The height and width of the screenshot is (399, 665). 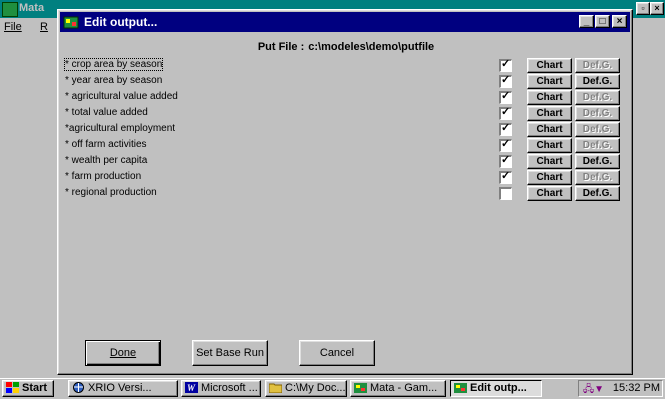 What do you see at coordinates (106, 112) in the screenshot?
I see `output-label: * total value added` at bounding box center [106, 112].